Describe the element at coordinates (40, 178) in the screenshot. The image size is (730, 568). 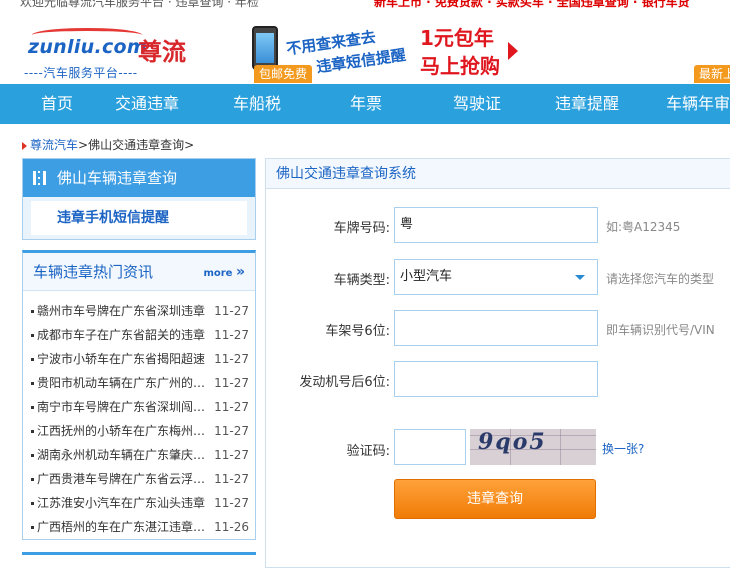
I see `list-icon` at that location.